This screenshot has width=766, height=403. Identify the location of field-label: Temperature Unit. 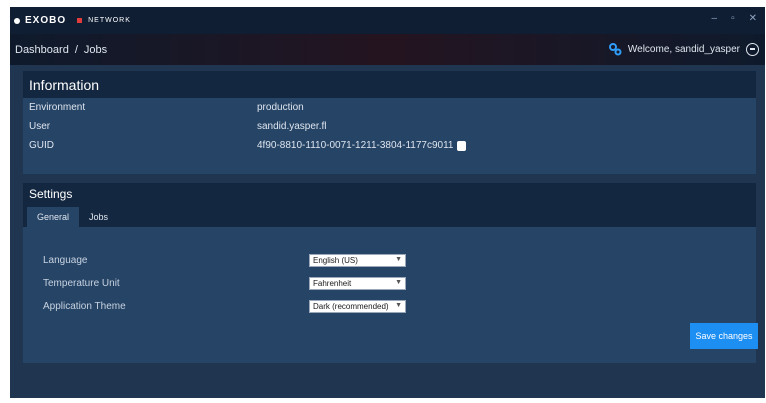
(81, 283).